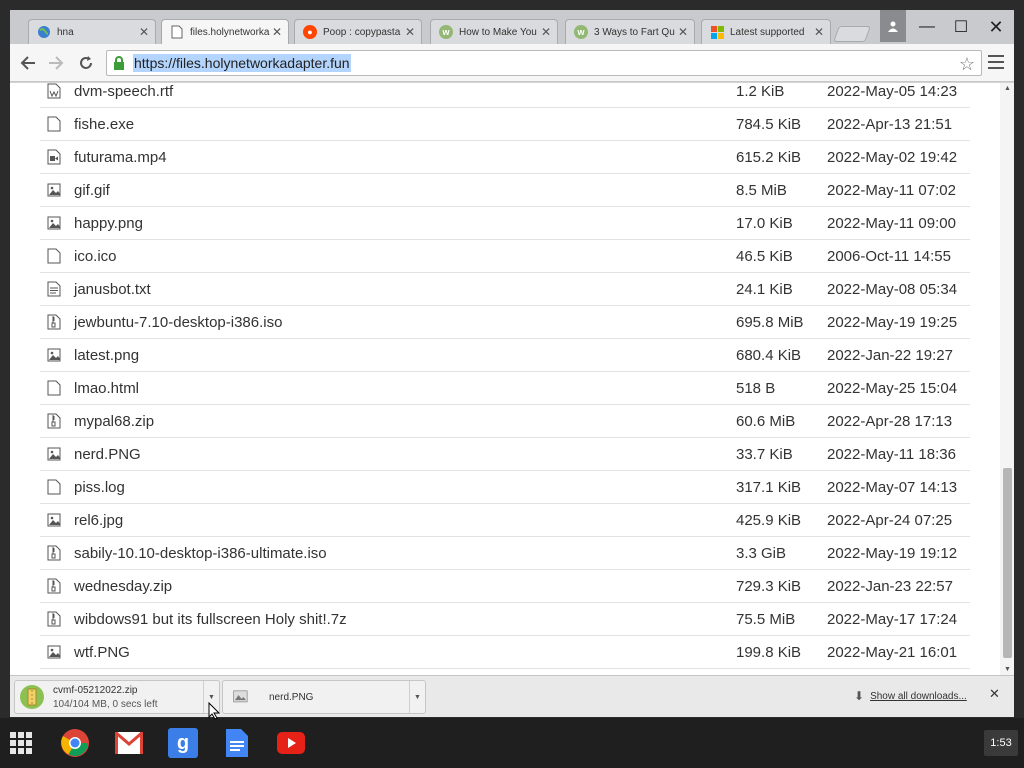 This screenshot has height=768, width=1024. Describe the element at coordinates (852, 34) in the screenshot. I see `new-tab-button` at that location.